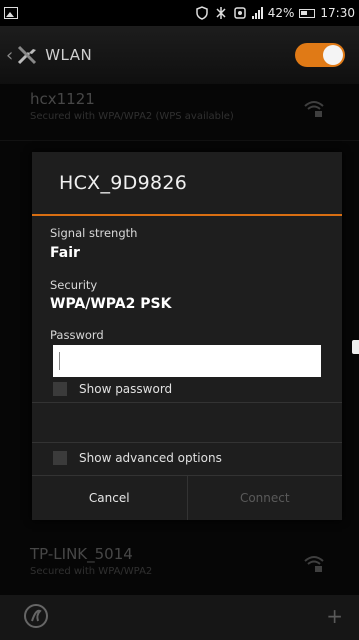  Describe the element at coordinates (77, 335) in the screenshot. I see `password-label: Password` at that location.